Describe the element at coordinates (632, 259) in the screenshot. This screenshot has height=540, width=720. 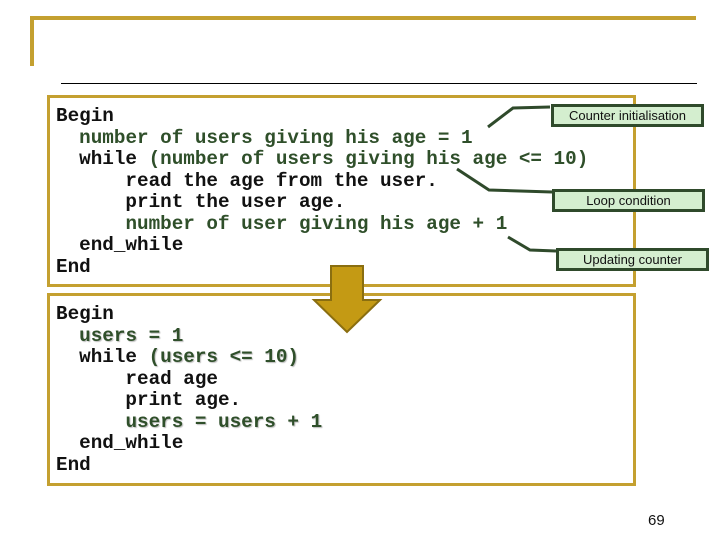
I see `callout-updating-counter: Updating counter` at that location.